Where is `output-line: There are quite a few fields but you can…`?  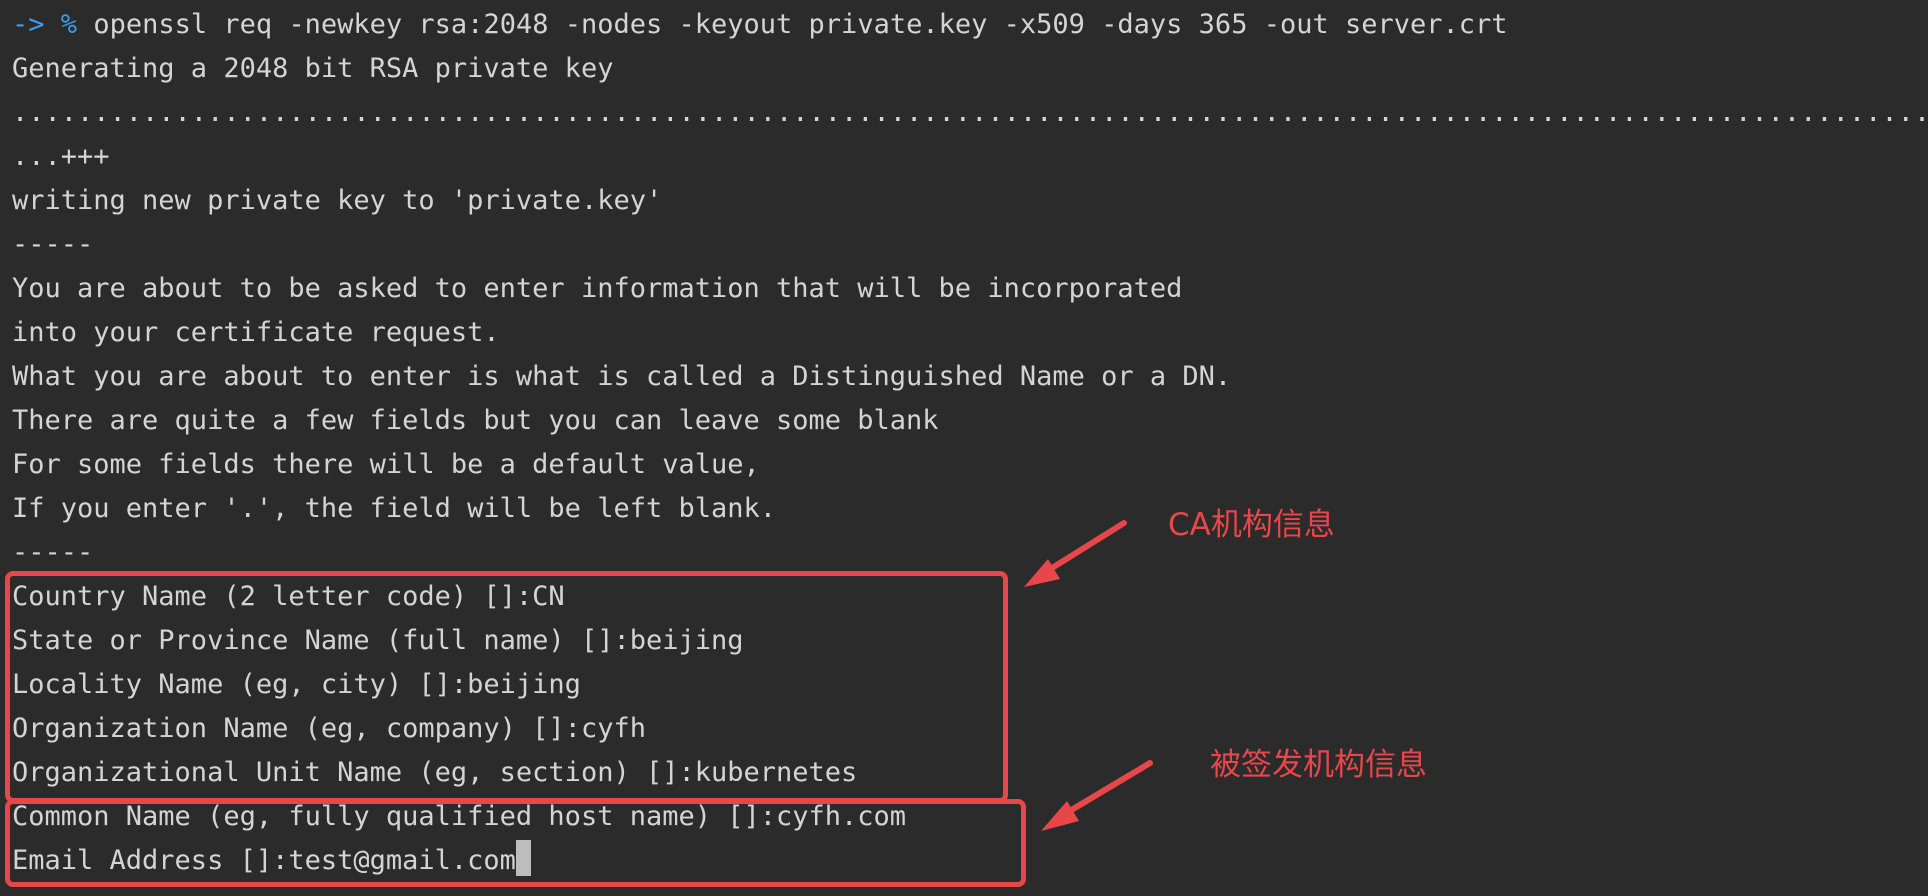 output-line: There are quite a few fields but you can… is located at coordinates (475, 420).